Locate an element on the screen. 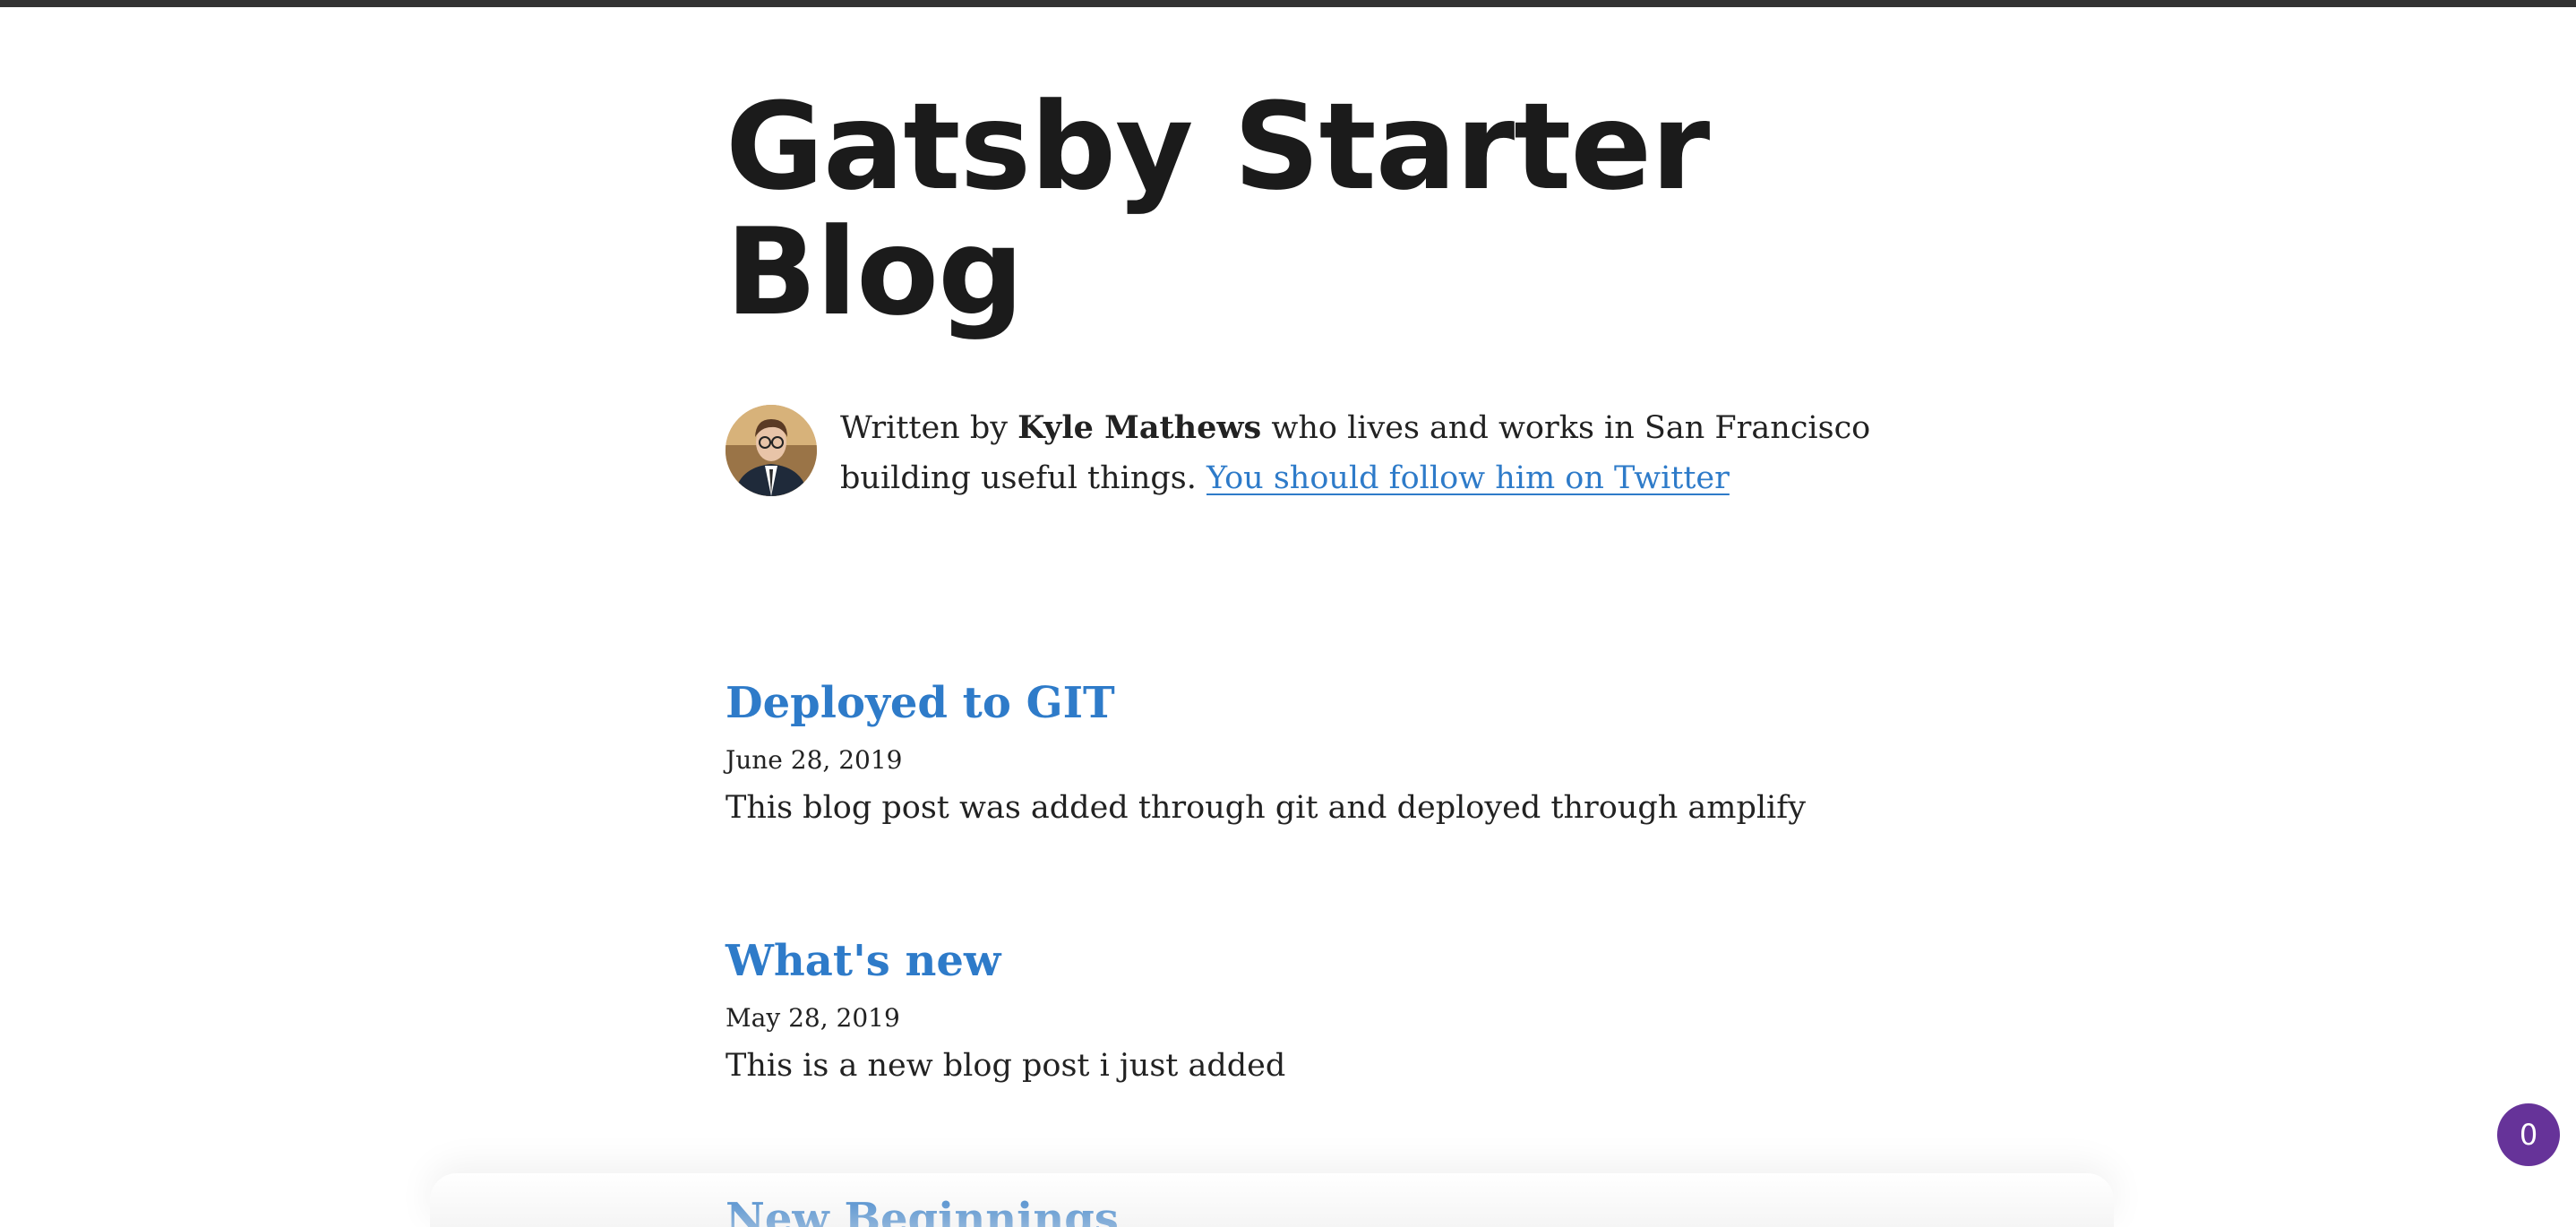  post-excerpt: This is a new blog post i just added is located at coordinates (1006, 1066).